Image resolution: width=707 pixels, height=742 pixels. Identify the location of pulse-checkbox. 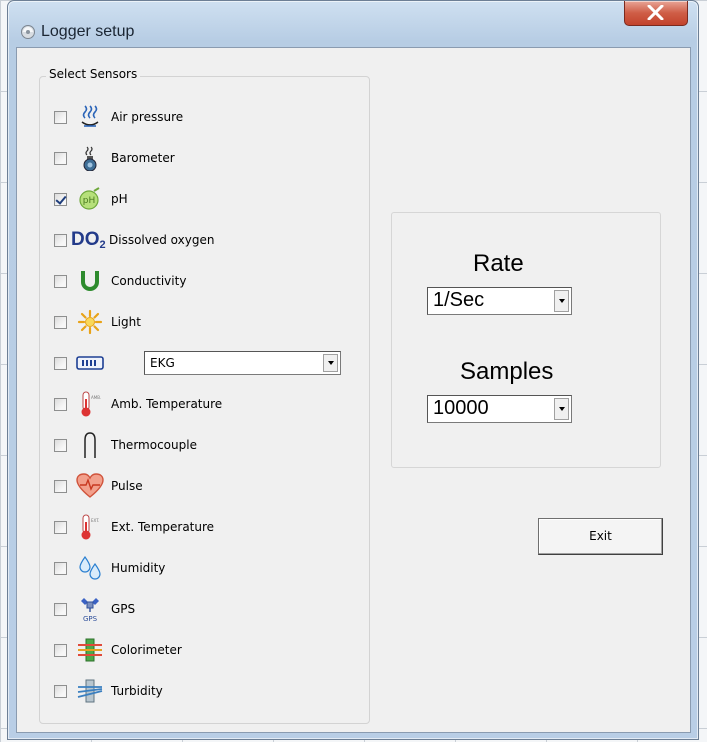
(60, 486).